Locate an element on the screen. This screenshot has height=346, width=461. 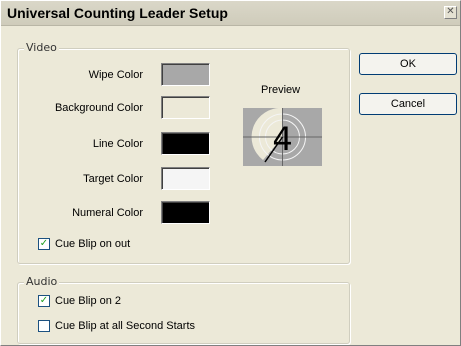
target-color-label: Target Color is located at coordinates (113, 179).